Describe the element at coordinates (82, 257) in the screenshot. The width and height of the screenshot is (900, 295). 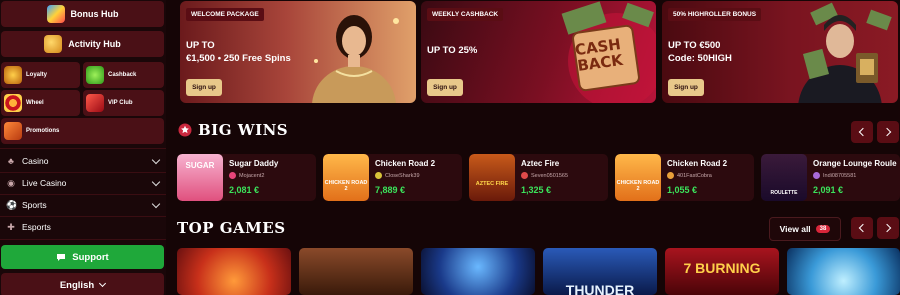
I see `support-button: Support` at that location.